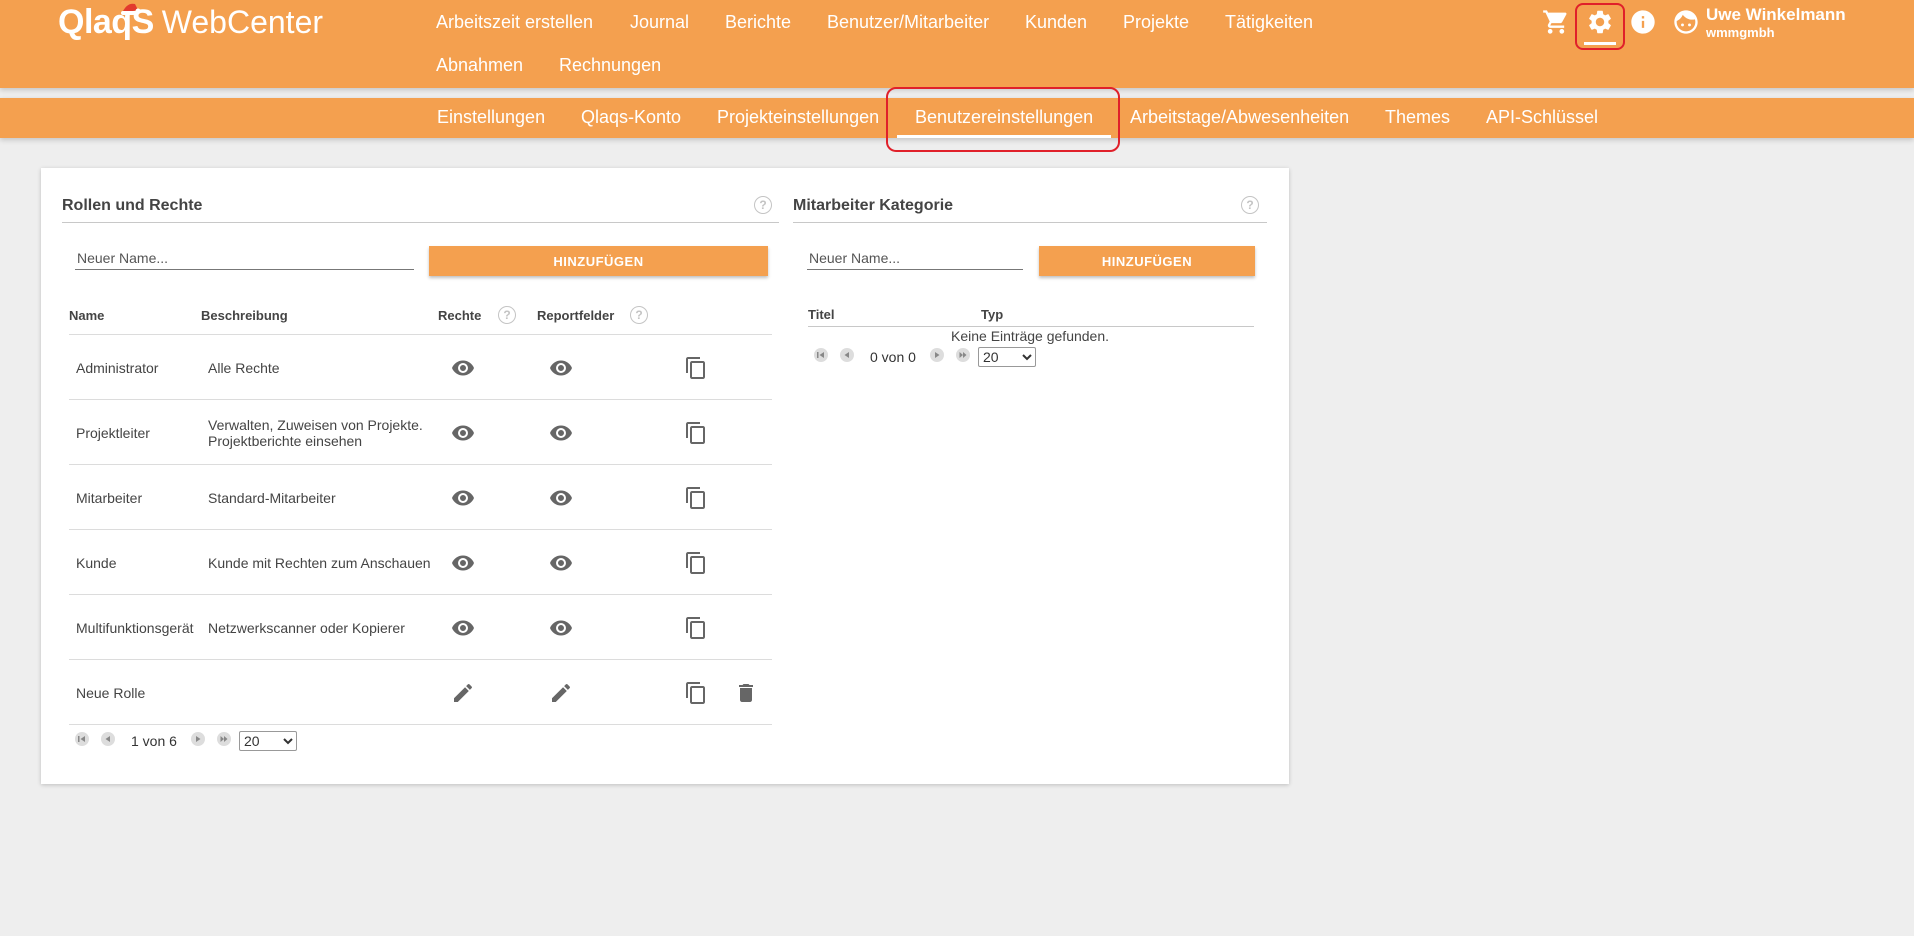 The width and height of the screenshot is (1914, 936). What do you see at coordinates (1056, 22) in the screenshot?
I see `nav-item-kunden: Kunden` at bounding box center [1056, 22].